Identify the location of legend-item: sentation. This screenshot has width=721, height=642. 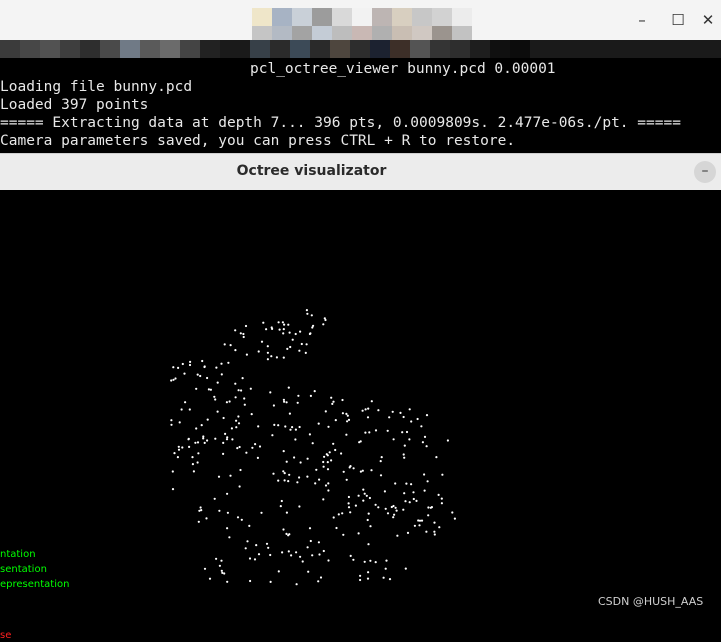
(23, 569).